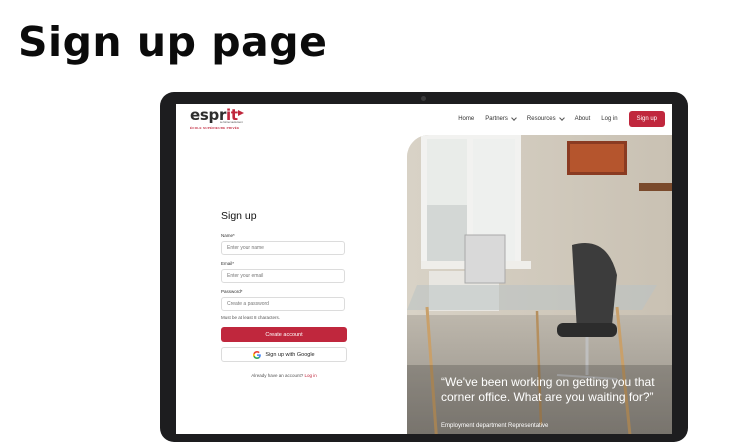  What do you see at coordinates (283, 276) in the screenshot?
I see `email-field: Enter your email` at bounding box center [283, 276].